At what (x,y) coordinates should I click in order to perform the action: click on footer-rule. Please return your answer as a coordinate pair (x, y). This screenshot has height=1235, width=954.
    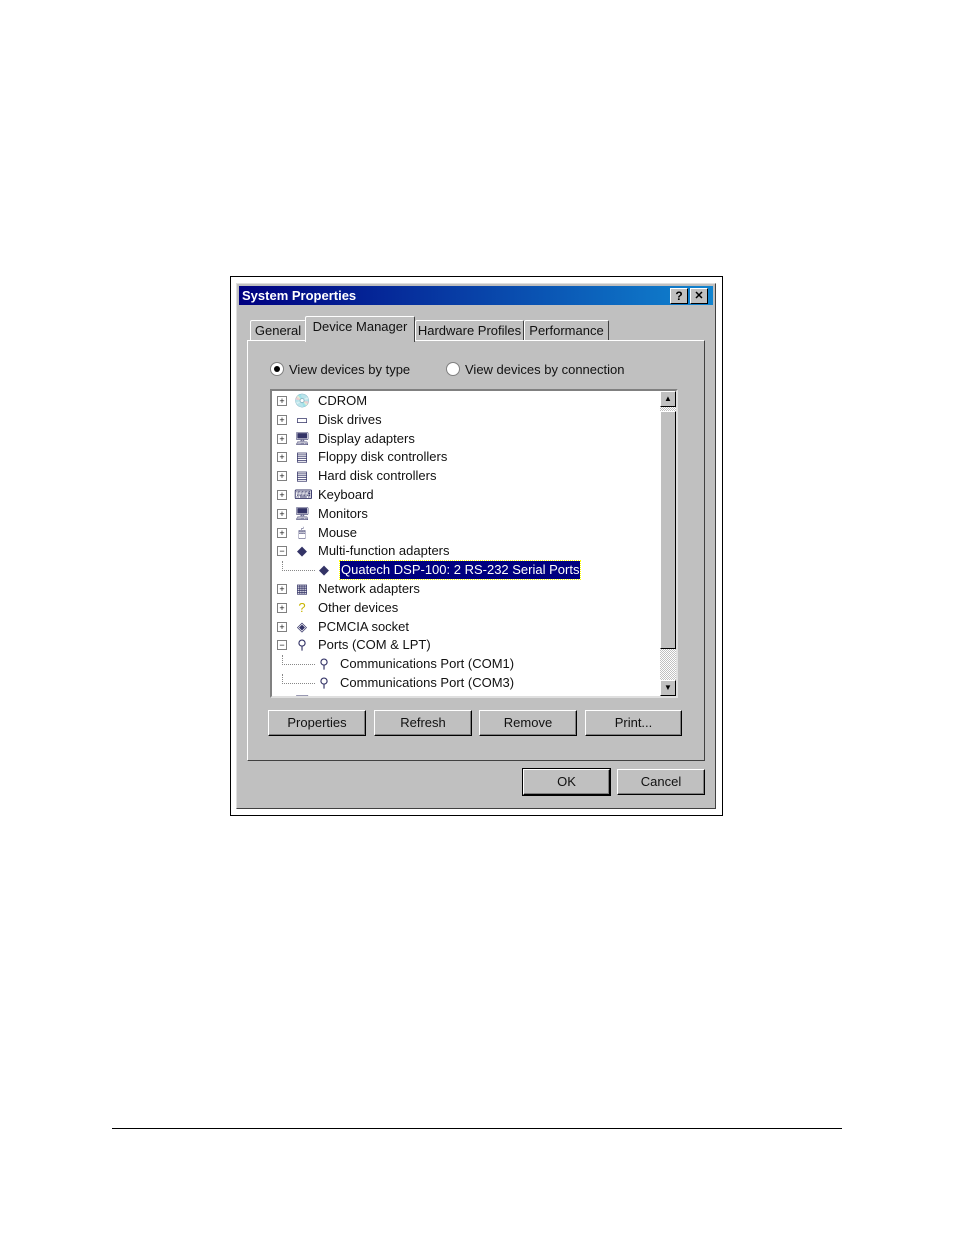
    Looking at the image, I should click on (477, 1128).